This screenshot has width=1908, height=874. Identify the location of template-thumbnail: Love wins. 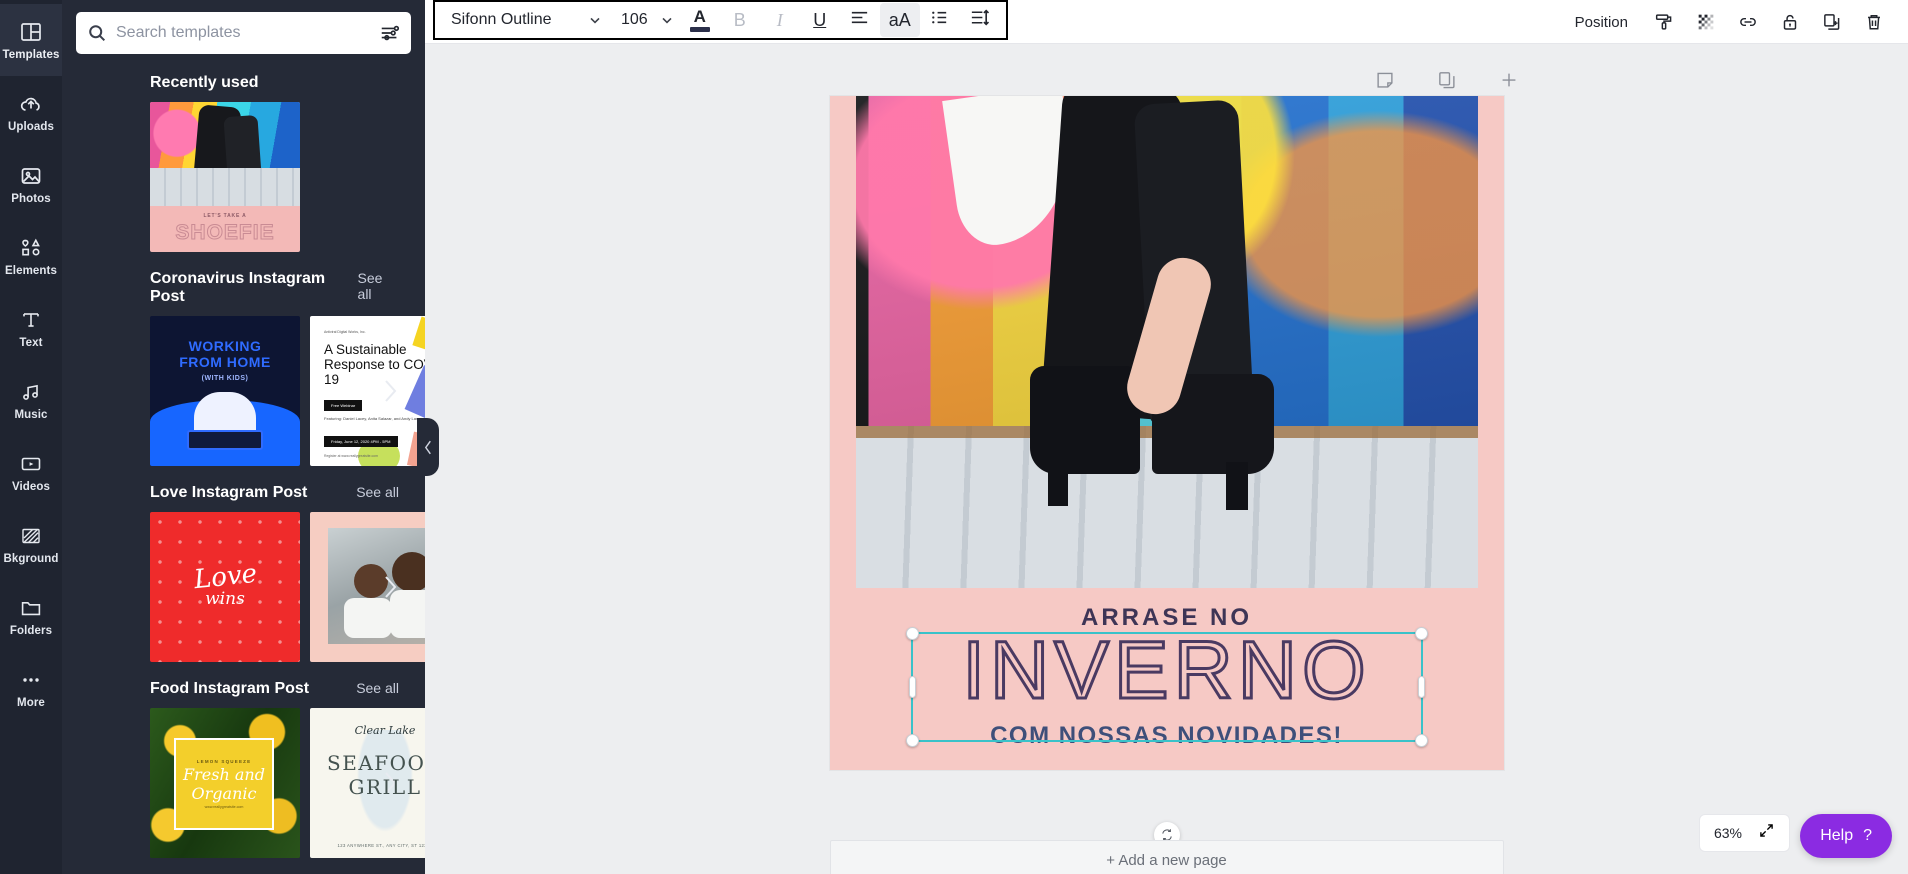
(225, 587).